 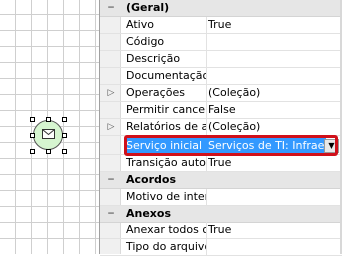 What do you see at coordinates (166, 110) in the screenshot?
I see `property-name: Permitir cancela` at bounding box center [166, 110].